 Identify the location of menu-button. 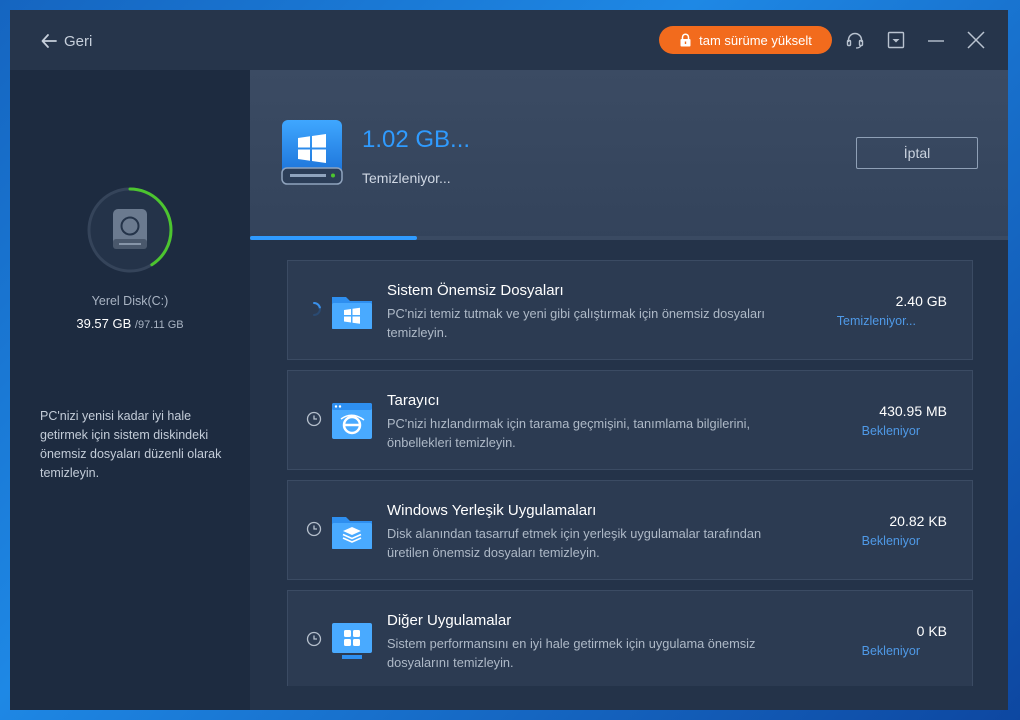
(896, 40).